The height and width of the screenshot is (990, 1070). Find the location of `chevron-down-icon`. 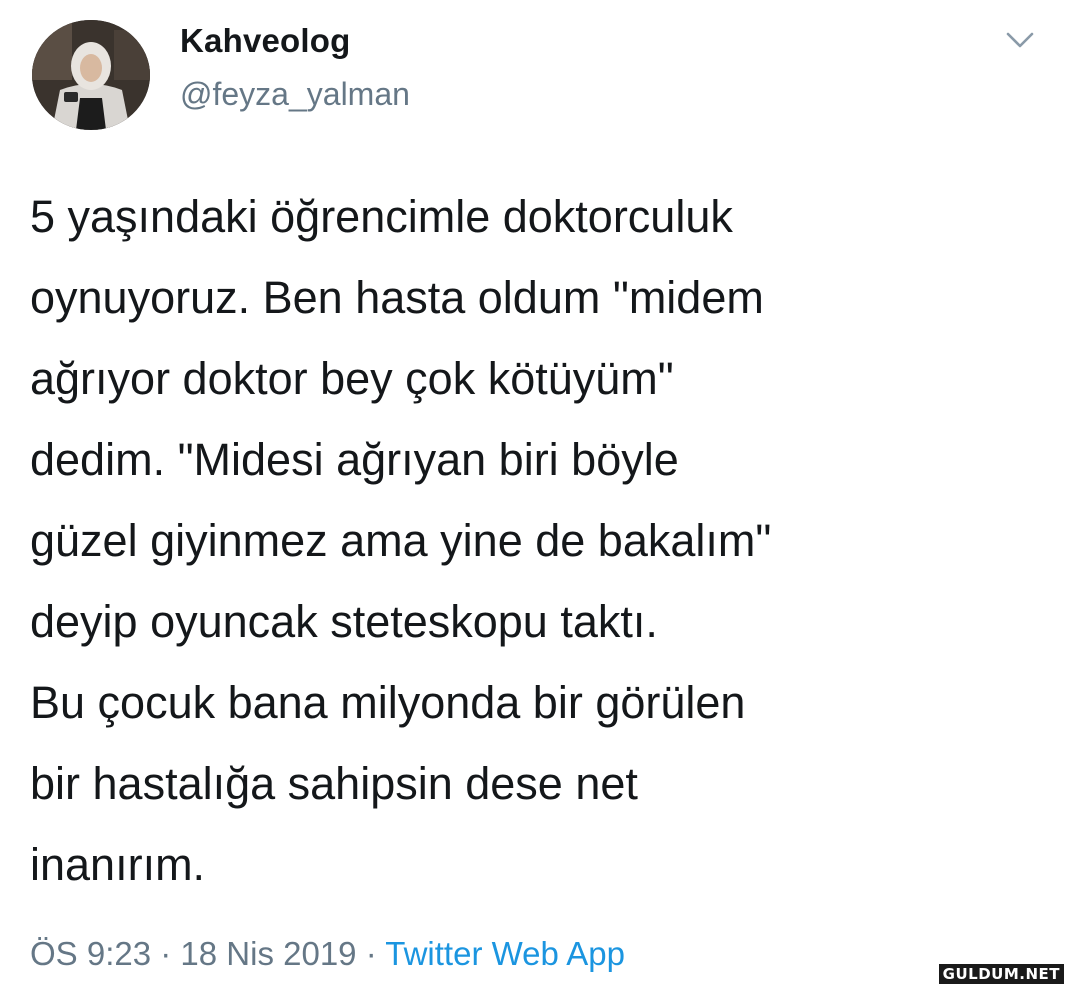

chevron-down-icon is located at coordinates (1020, 41).